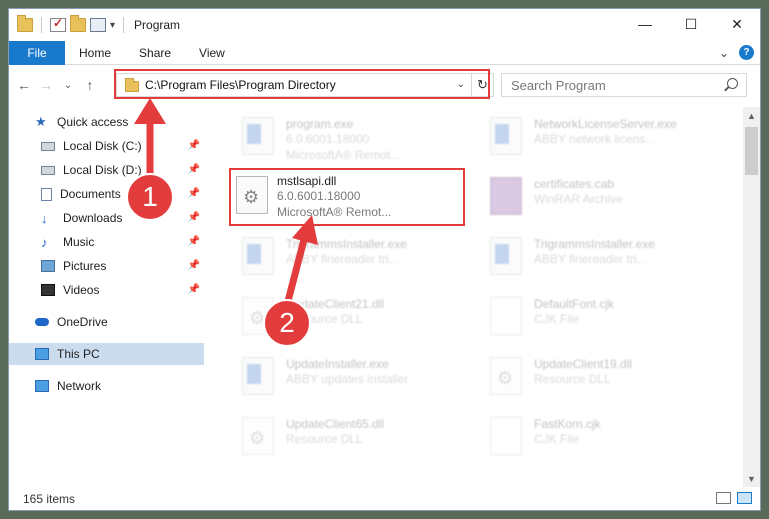 This screenshot has width=769, height=519. Describe the element at coordinates (95, 53) in the screenshot. I see `tab-home: Home` at that location.